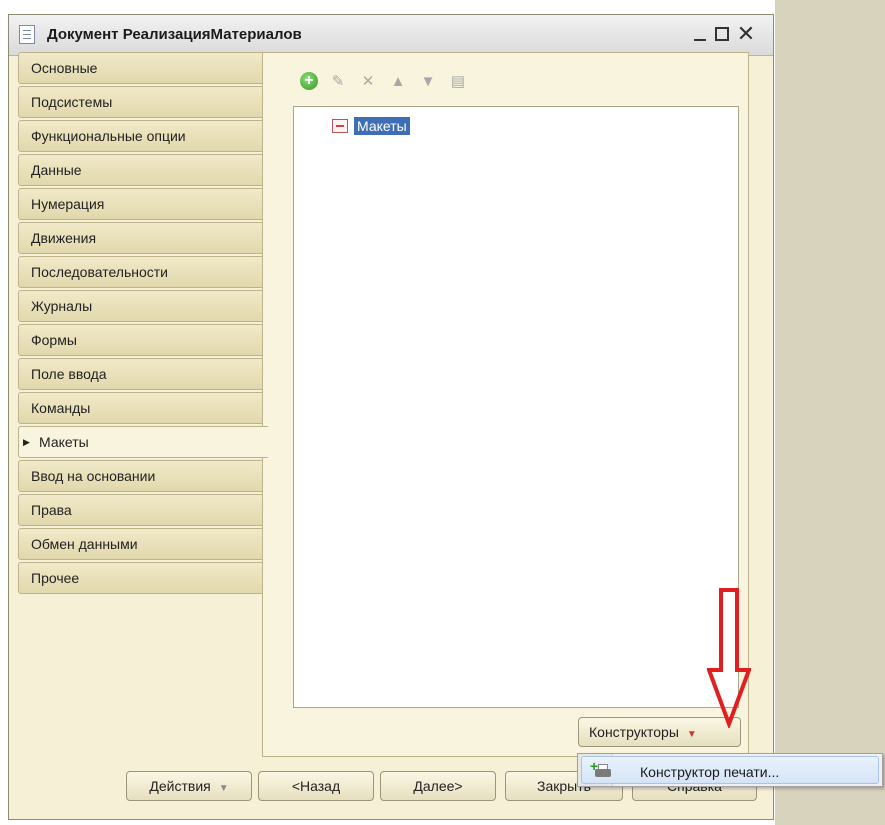 The width and height of the screenshot is (885, 825). Describe the element at coordinates (141, 238) in the screenshot. I see `tab-dvizheniya: Движения` at that location.